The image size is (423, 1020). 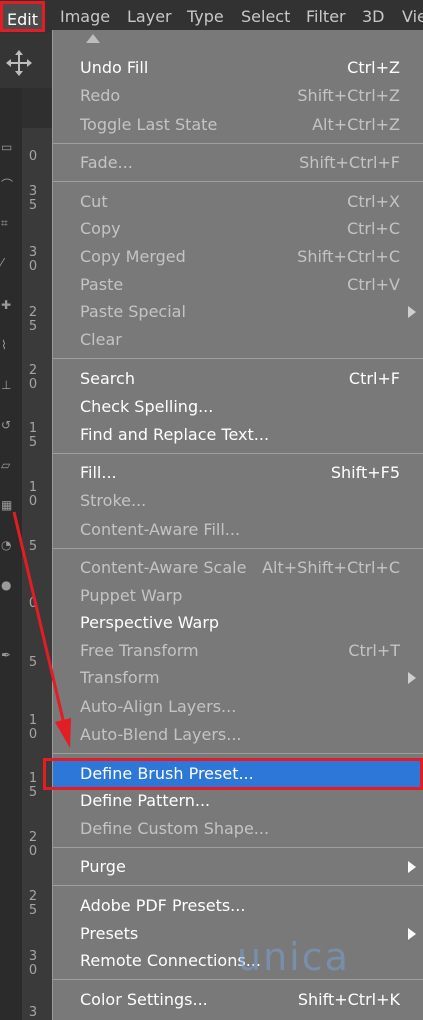 What do you see at coordinates (9, 506) in the screenshot?
I see `gradient-tool-icon: ▦` at bounding box center [9, 506].